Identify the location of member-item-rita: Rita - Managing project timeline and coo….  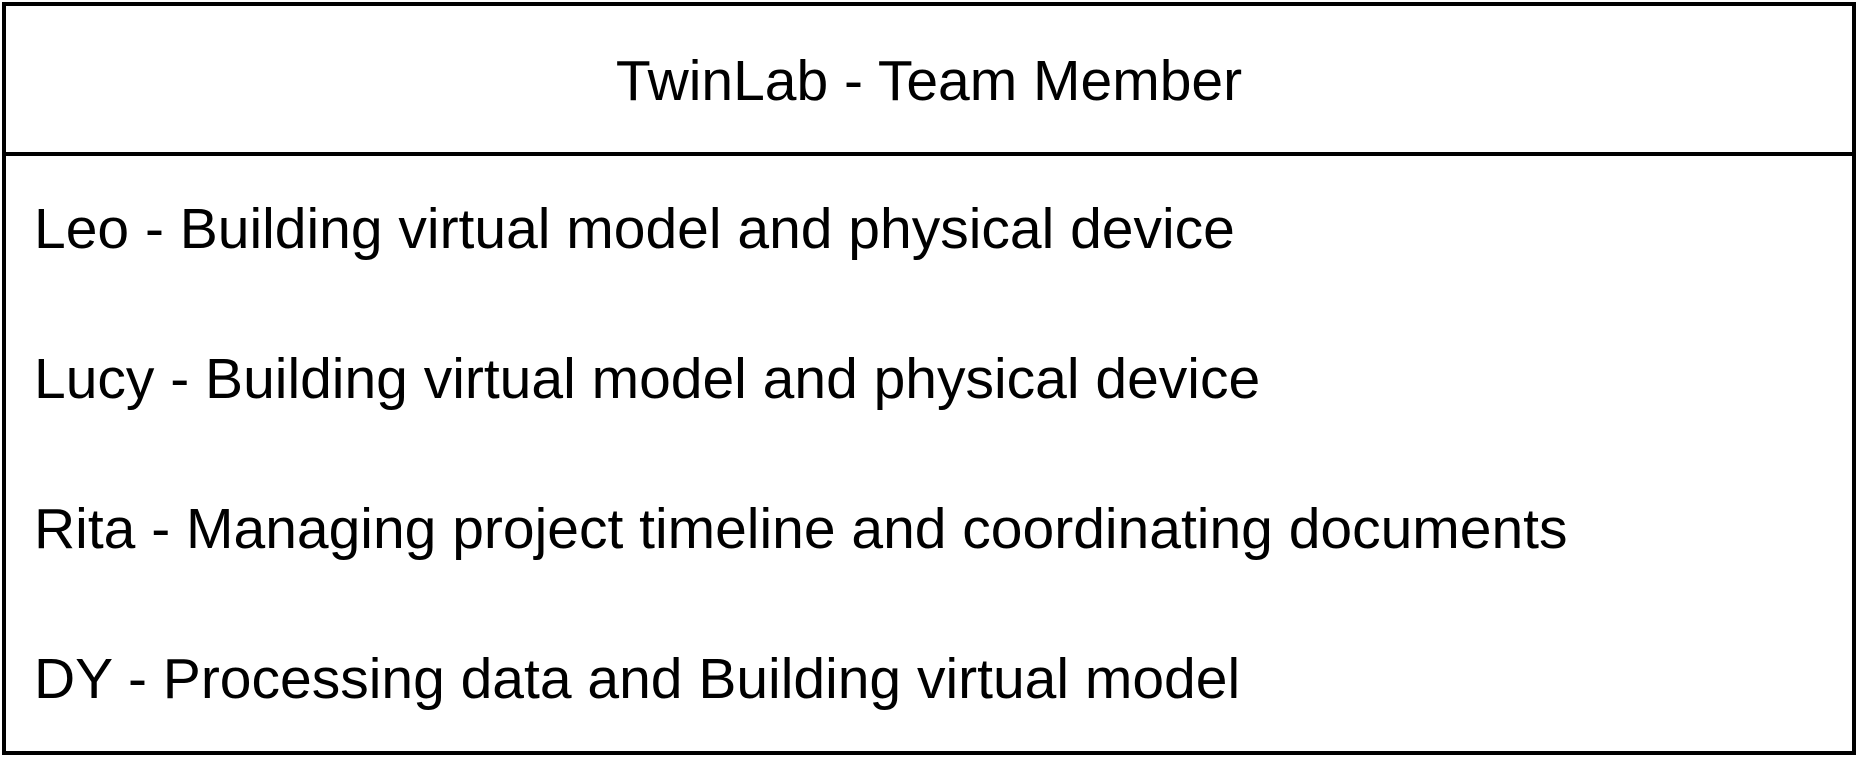
(801, 529).